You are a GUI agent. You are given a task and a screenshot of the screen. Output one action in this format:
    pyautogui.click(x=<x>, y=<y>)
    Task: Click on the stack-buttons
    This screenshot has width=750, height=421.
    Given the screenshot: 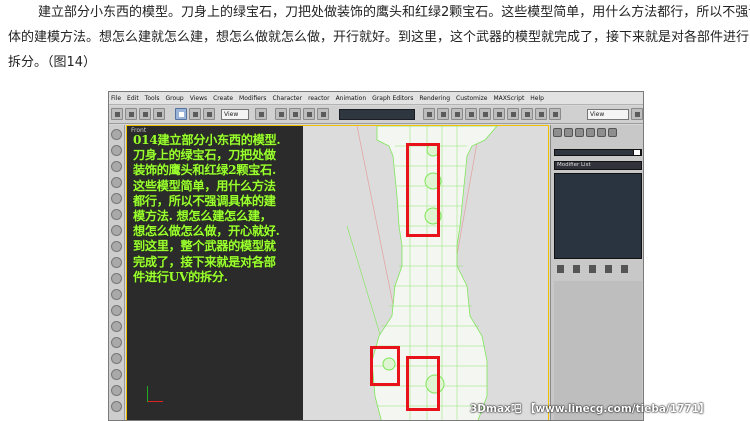 What is the action you would take?
    pyautogui.click(x=599, y=270)
    